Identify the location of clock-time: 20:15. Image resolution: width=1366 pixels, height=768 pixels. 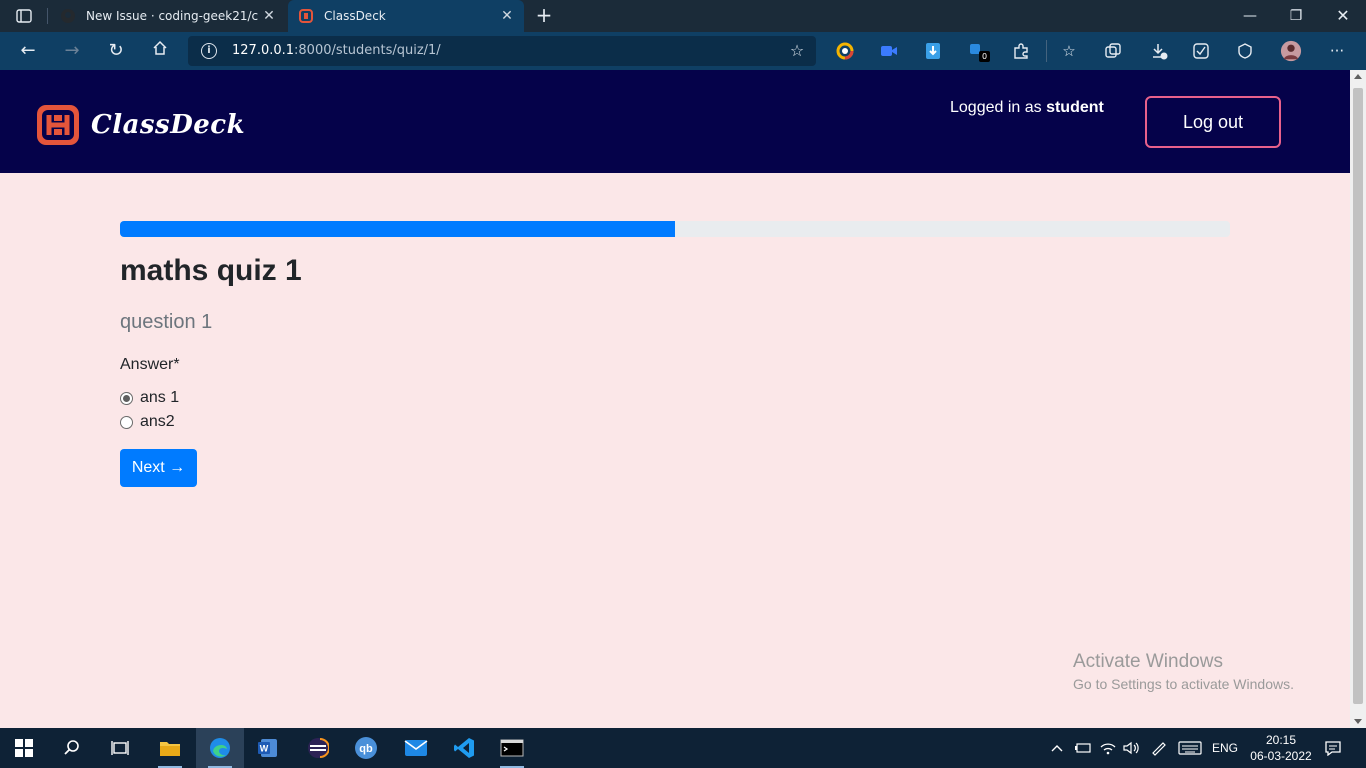
(1281, 740).